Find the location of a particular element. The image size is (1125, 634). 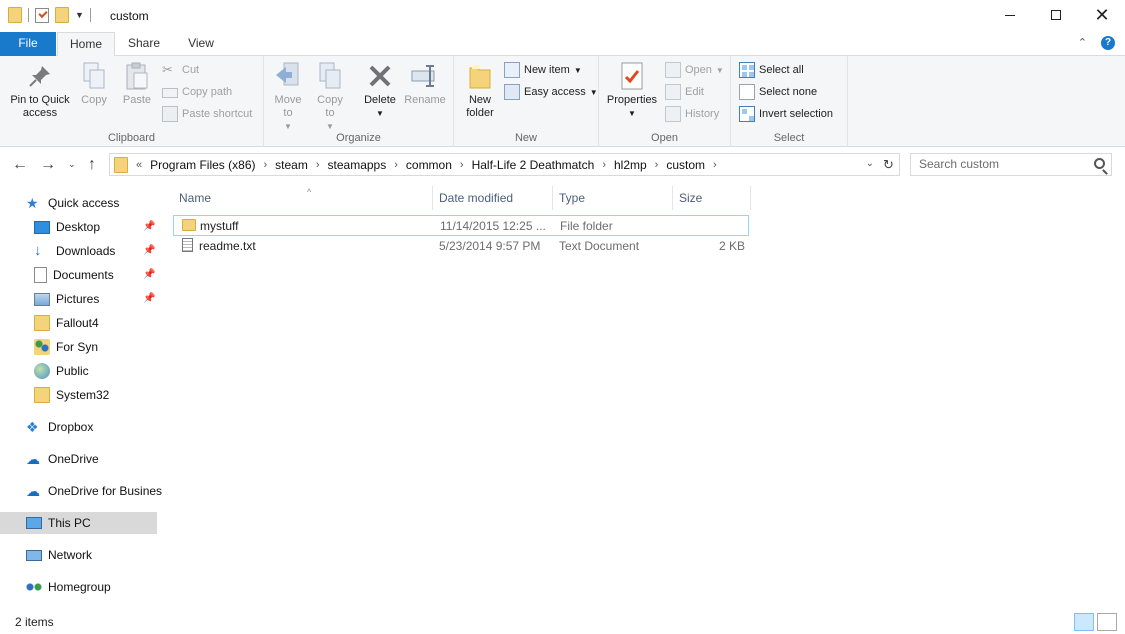

tab-home: Home is located at coordinates (86, 44).